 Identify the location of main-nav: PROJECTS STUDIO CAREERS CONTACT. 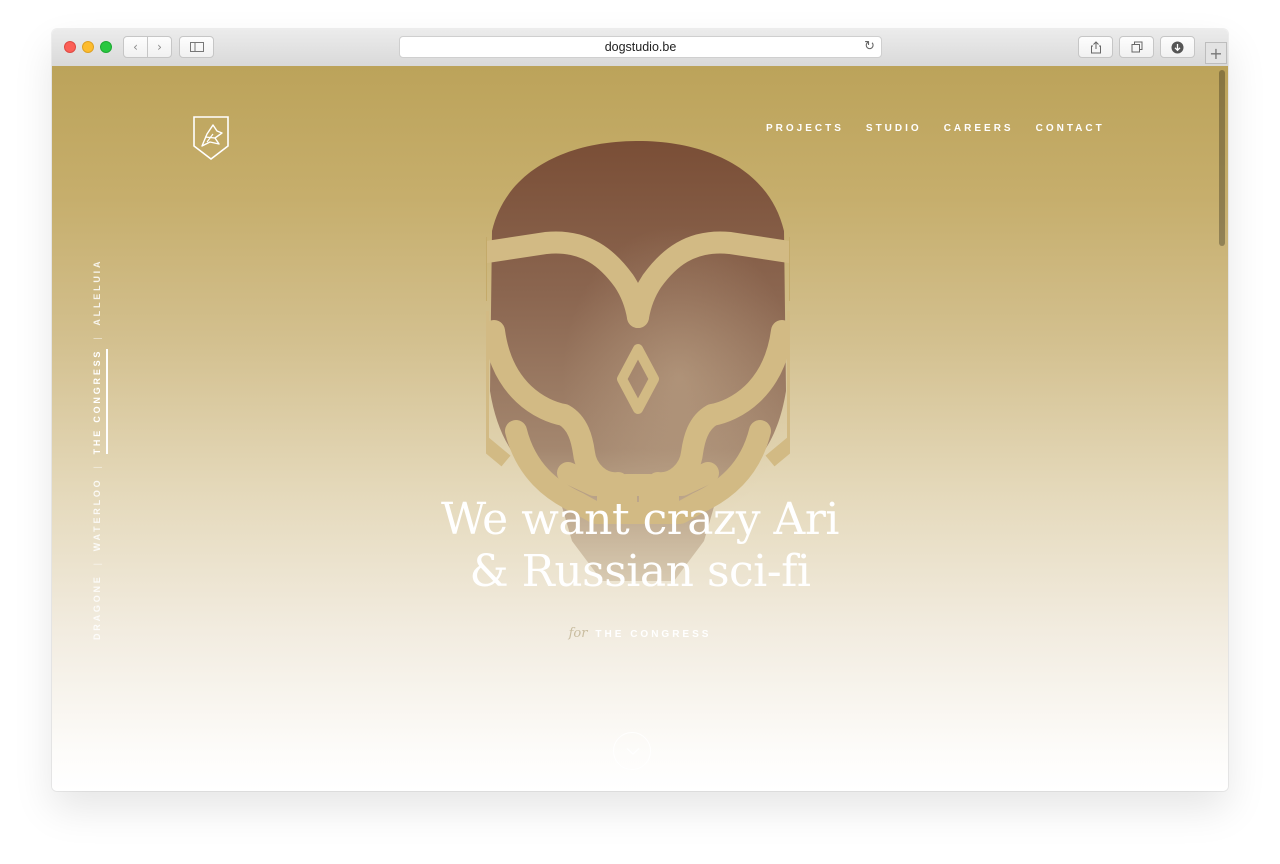
(946, 128).